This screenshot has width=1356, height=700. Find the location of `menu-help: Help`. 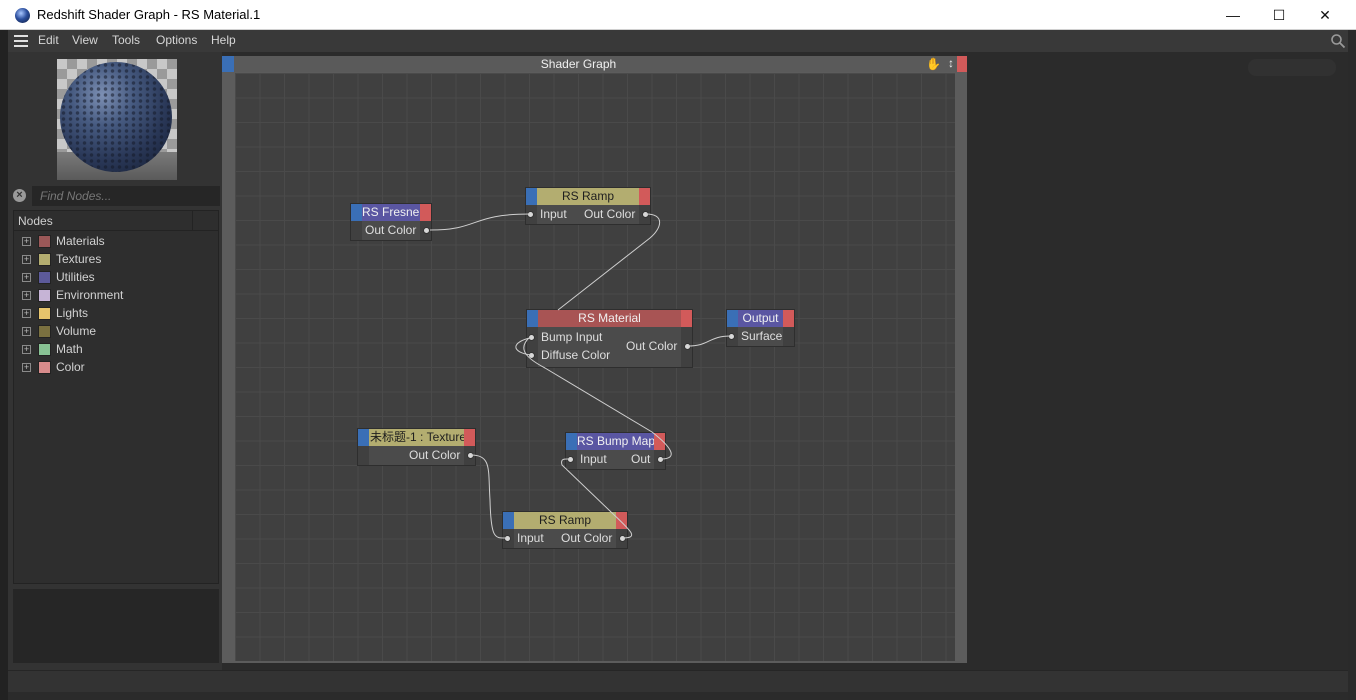

menu-help: Help is located at coordinates (223, 40).